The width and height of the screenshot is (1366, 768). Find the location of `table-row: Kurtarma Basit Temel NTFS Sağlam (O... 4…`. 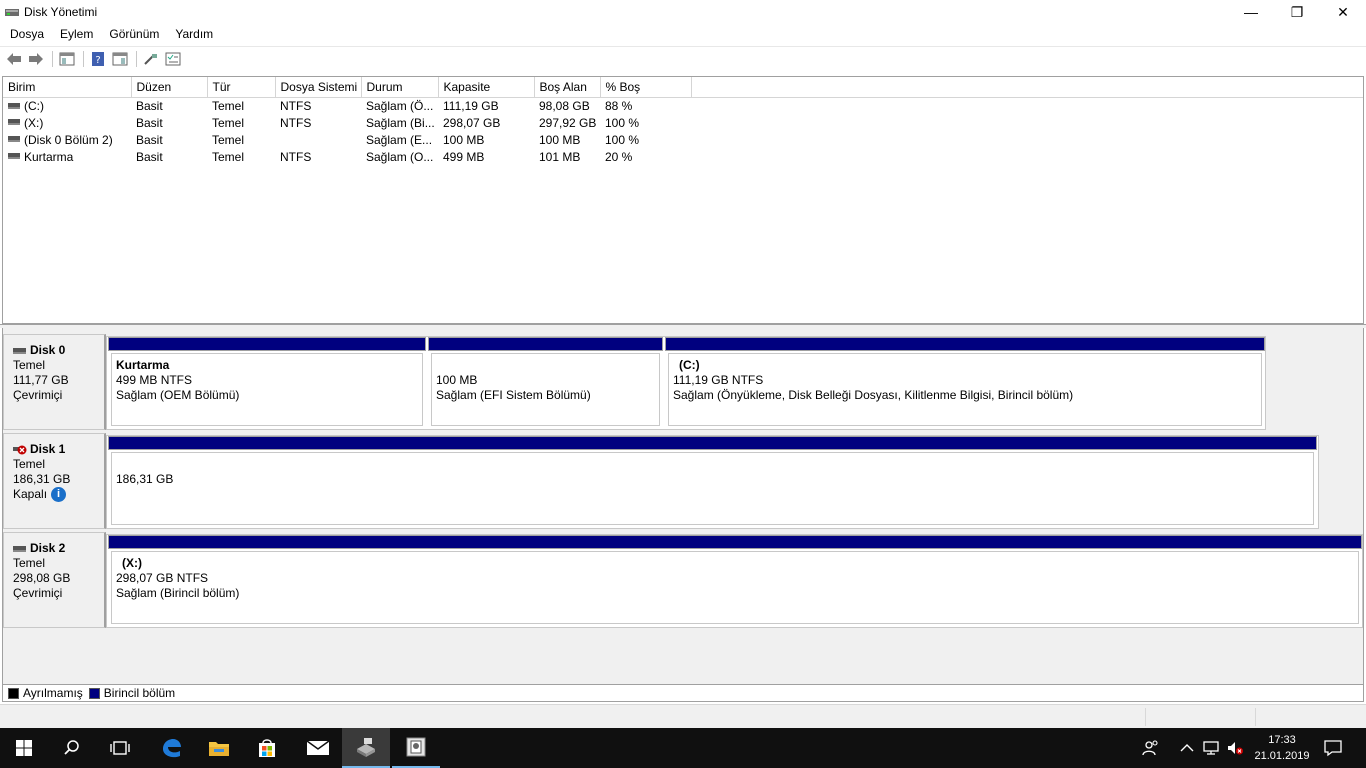

table-row: Kurtarma Basit Temel NTFS Sağlam (O... 4… is located at coordinates (683, 156).